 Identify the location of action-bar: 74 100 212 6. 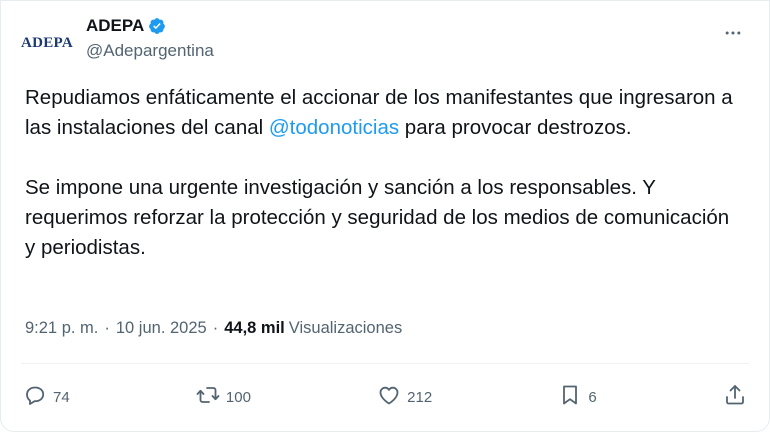
(385, 397).